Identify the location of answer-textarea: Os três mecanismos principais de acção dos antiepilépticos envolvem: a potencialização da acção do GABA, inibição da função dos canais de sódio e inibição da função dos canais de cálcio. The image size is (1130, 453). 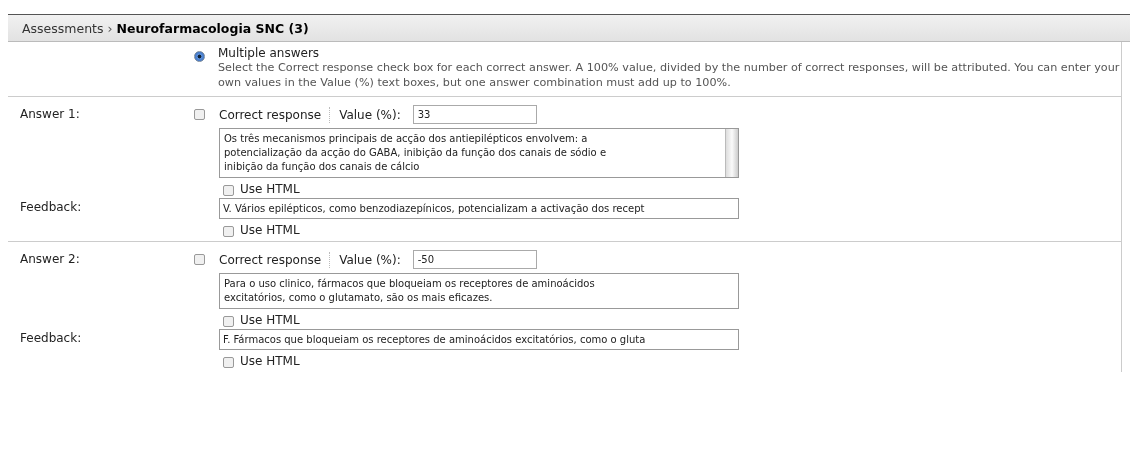
(479, 153).